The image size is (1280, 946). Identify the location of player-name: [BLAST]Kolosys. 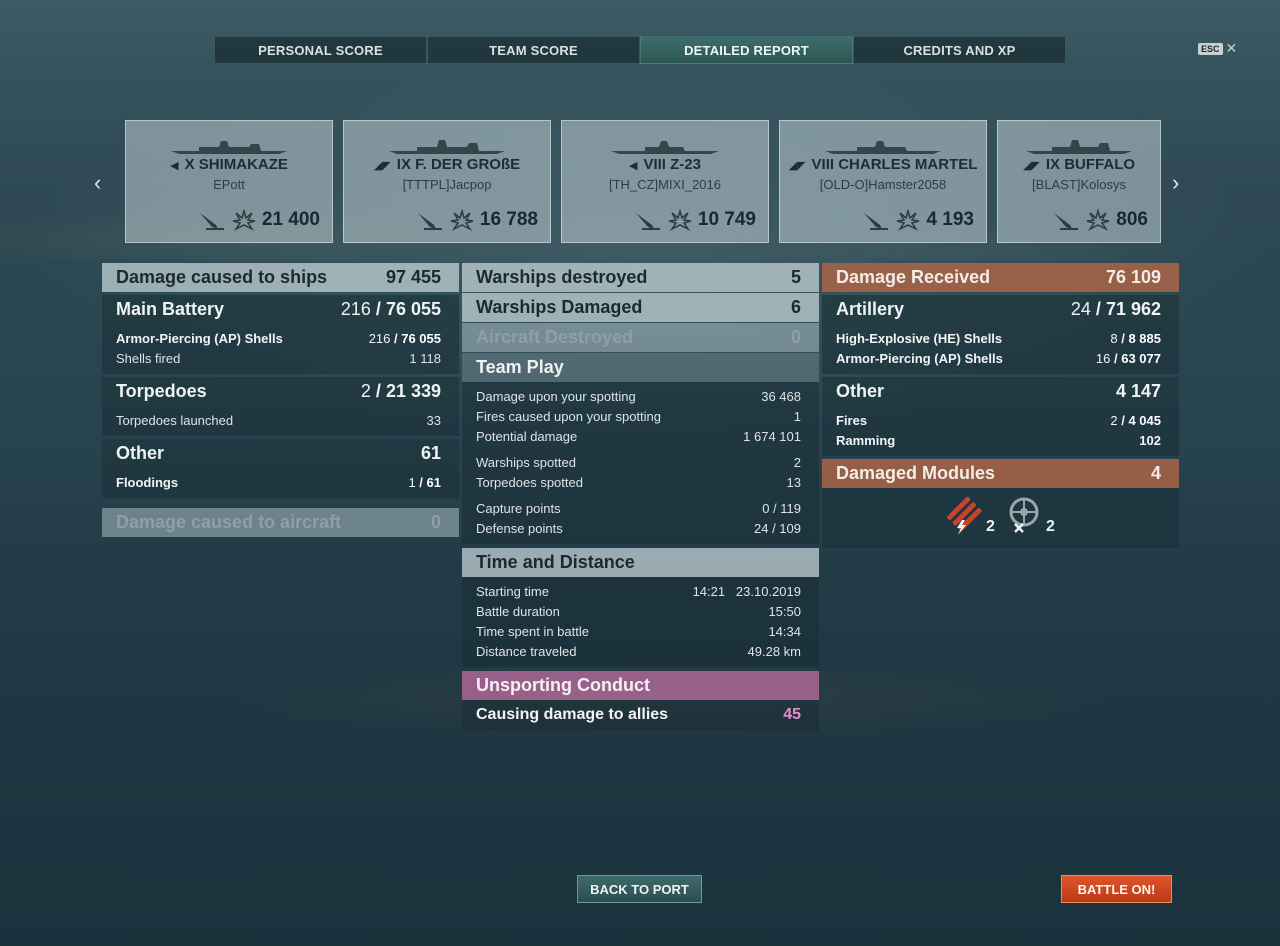
(1079, 184).